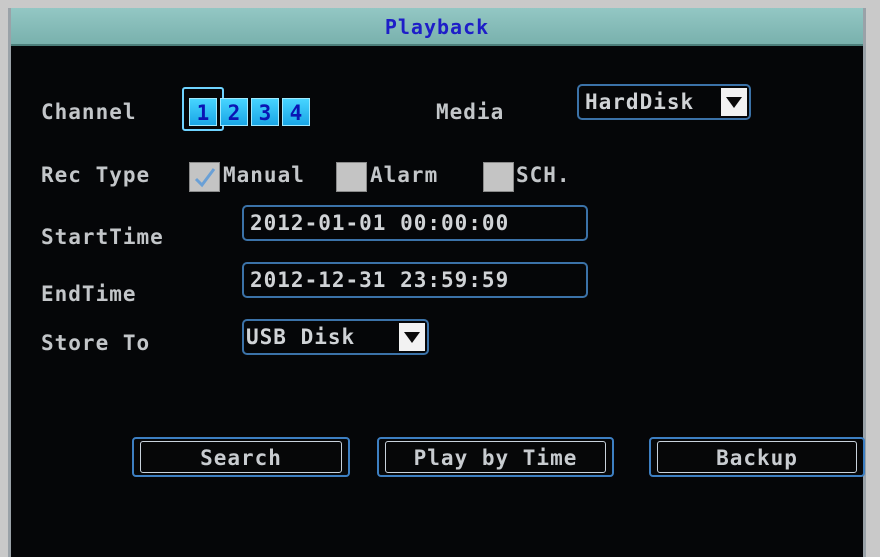 The height and width of the screenshot is (557, 880). I want to click on alarm-checkbox, so click(351, 177).